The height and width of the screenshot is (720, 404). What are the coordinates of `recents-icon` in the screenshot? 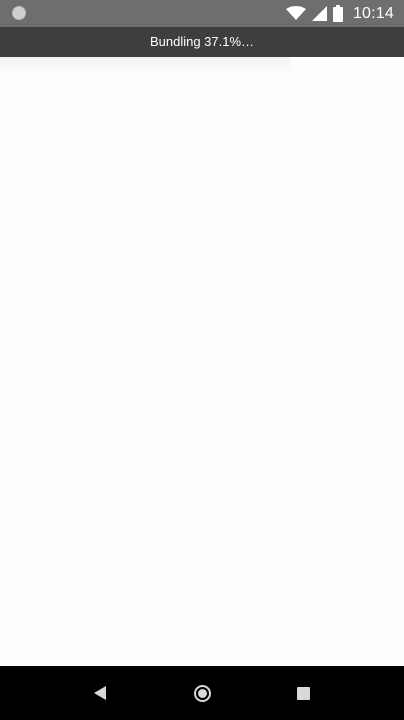 It's located at (303, 693).